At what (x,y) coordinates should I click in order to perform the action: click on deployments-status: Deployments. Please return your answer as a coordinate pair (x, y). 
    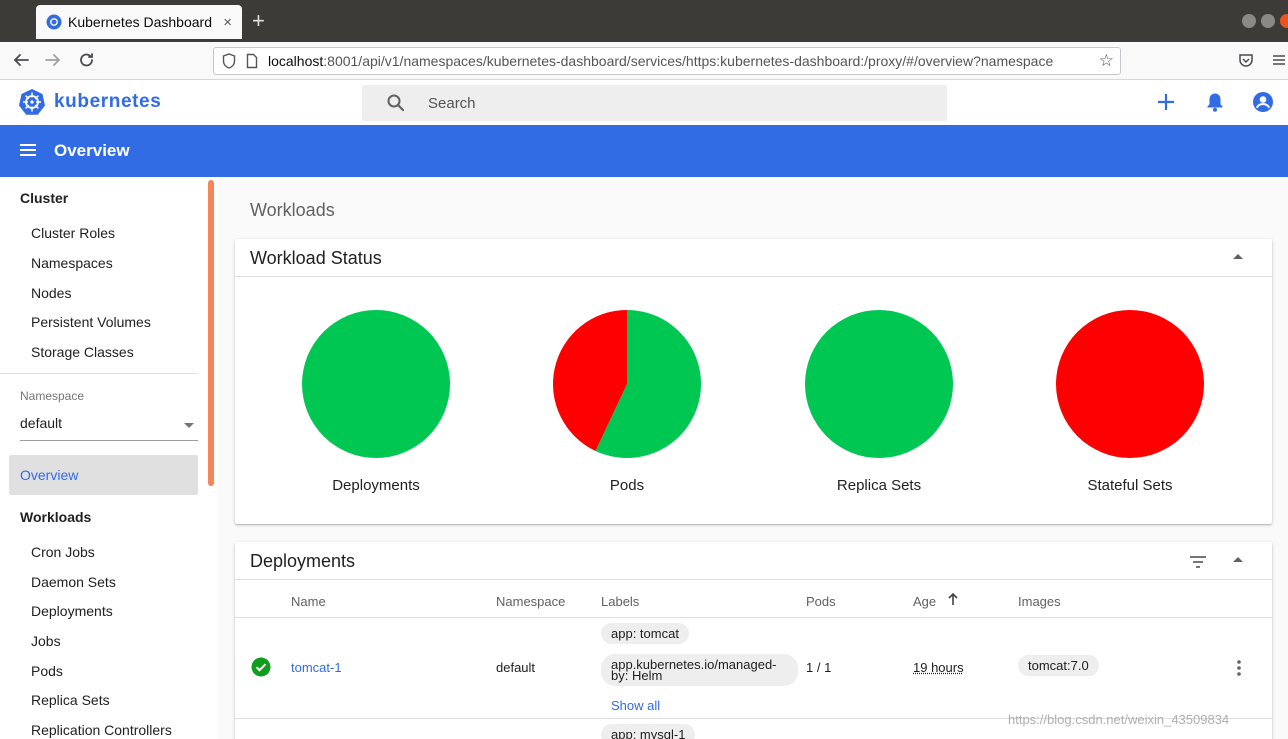
    Looking at the image, I should click on (376, 401).